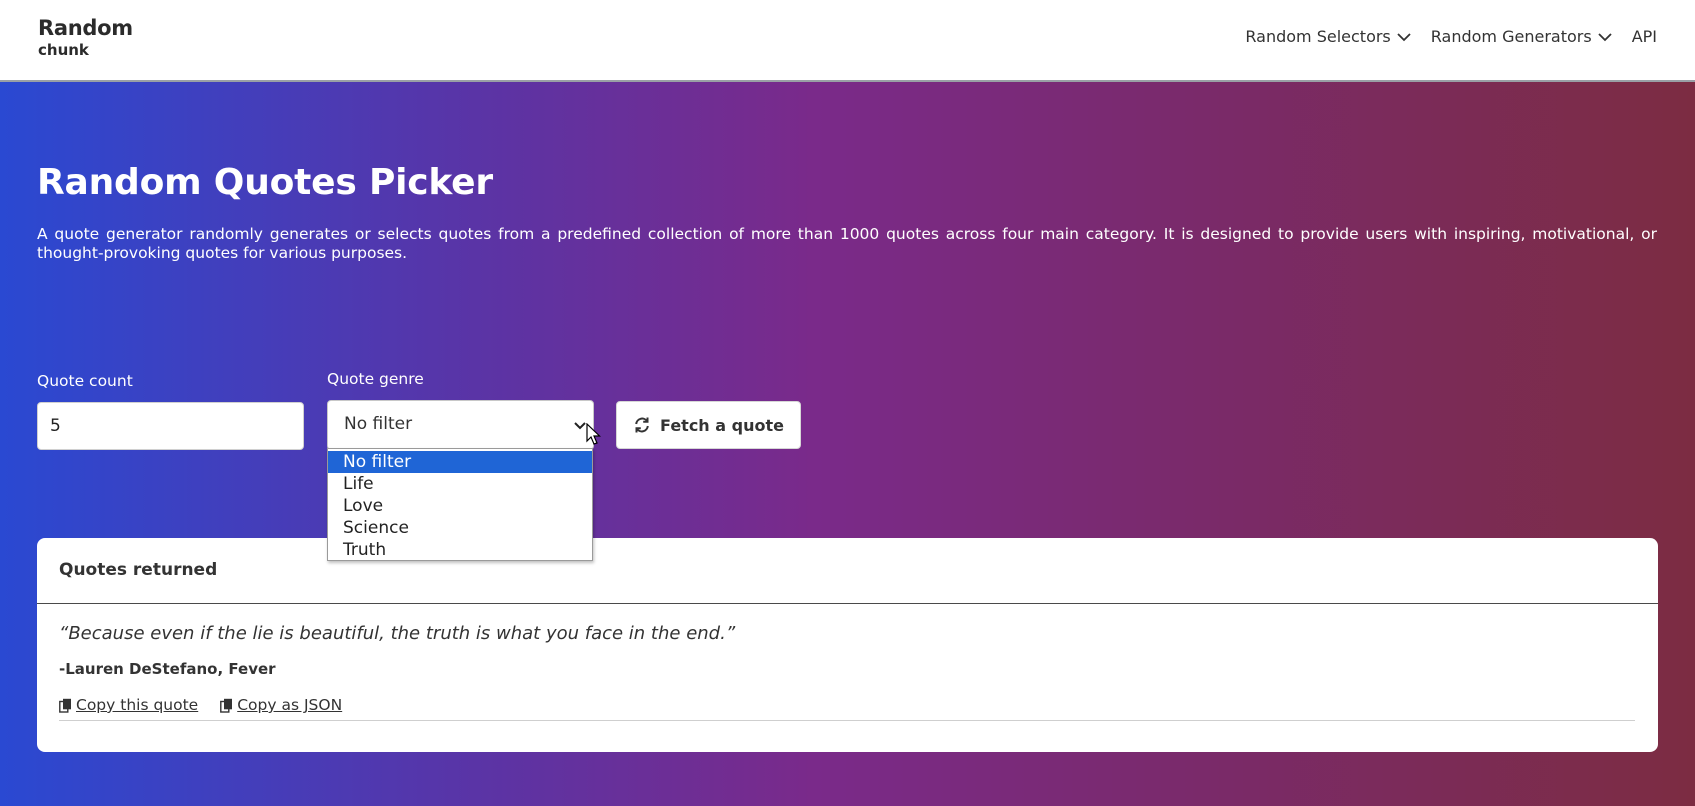 This screenshot has width=1695, height=806. What do you see at coordinates (63, 50) in the screenshot?
I see `brand-subtitle: chunk` at bounding box center [63, 50].